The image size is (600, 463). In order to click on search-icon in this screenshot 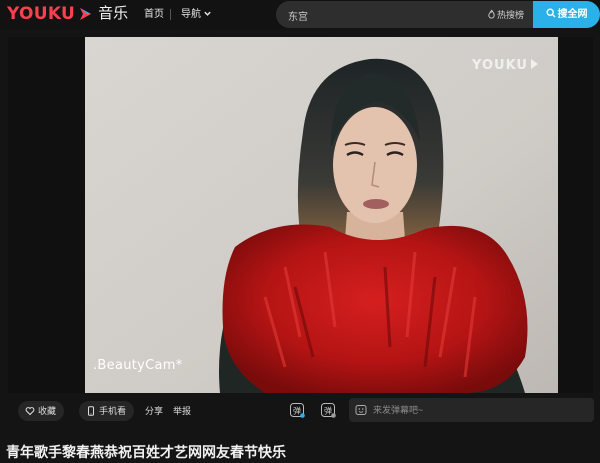, I will do `click(550, 13)`.